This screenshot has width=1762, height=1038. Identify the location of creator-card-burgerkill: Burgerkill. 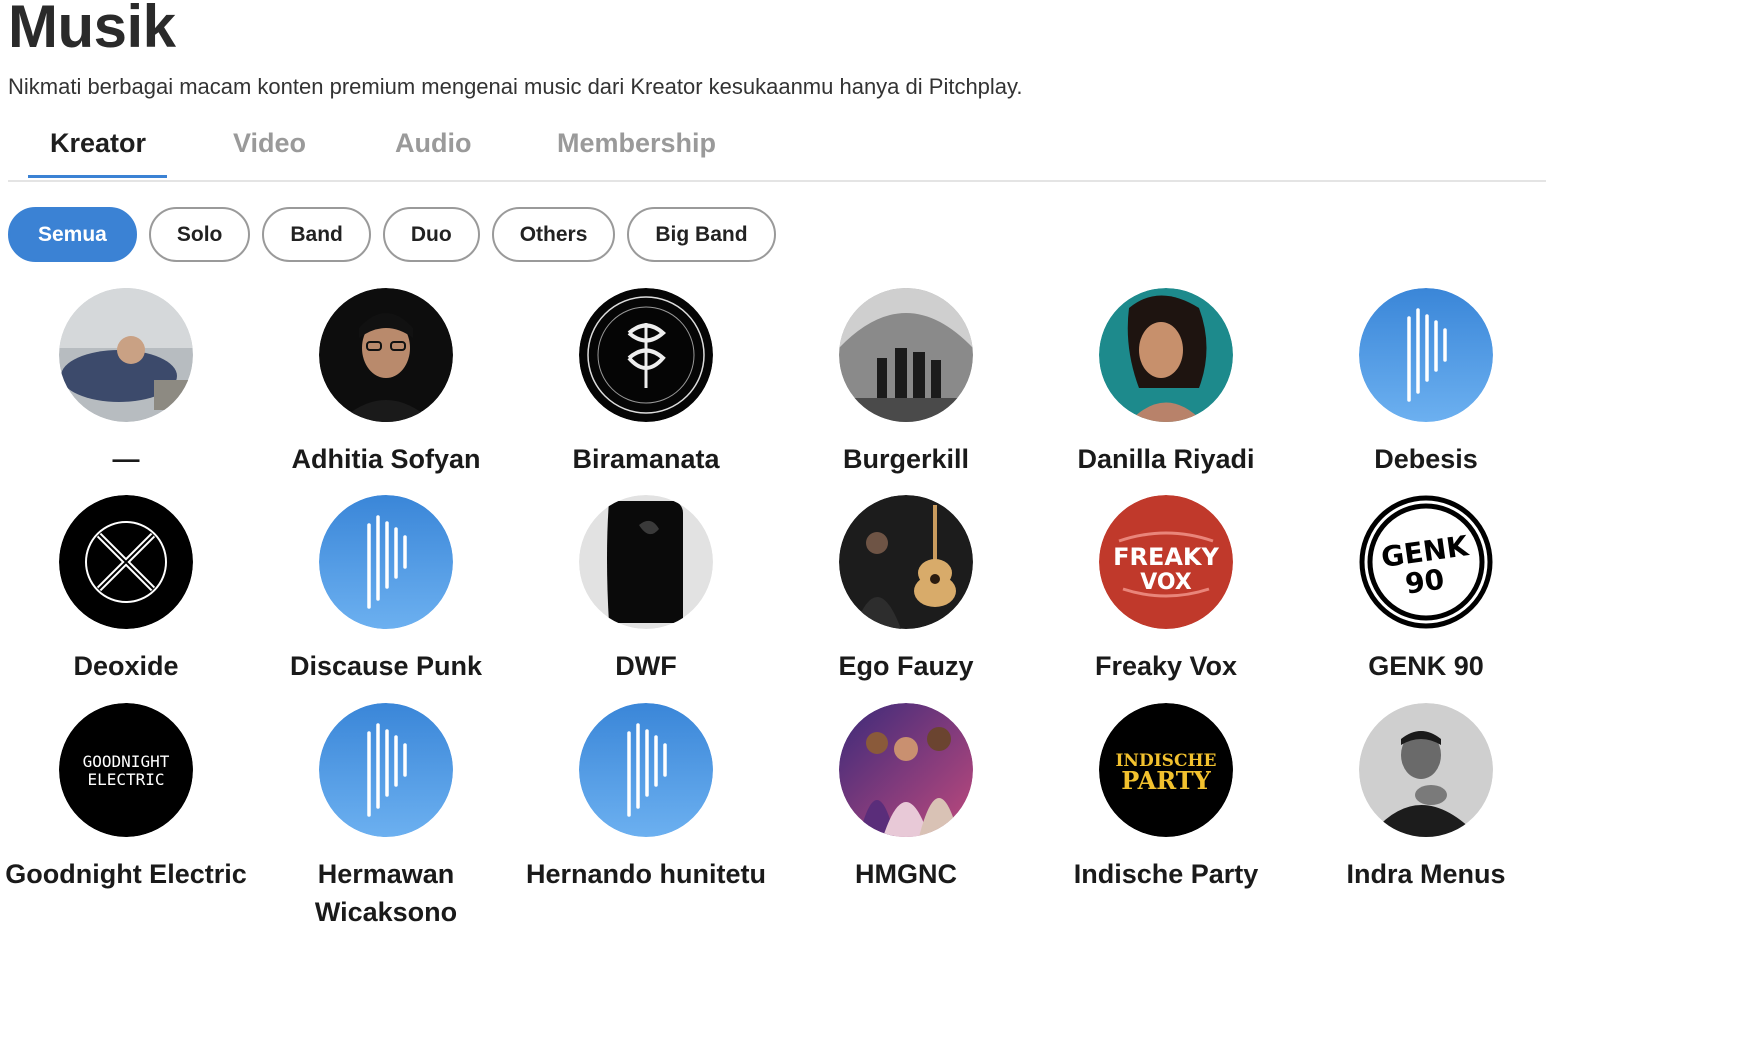
(906, 383).